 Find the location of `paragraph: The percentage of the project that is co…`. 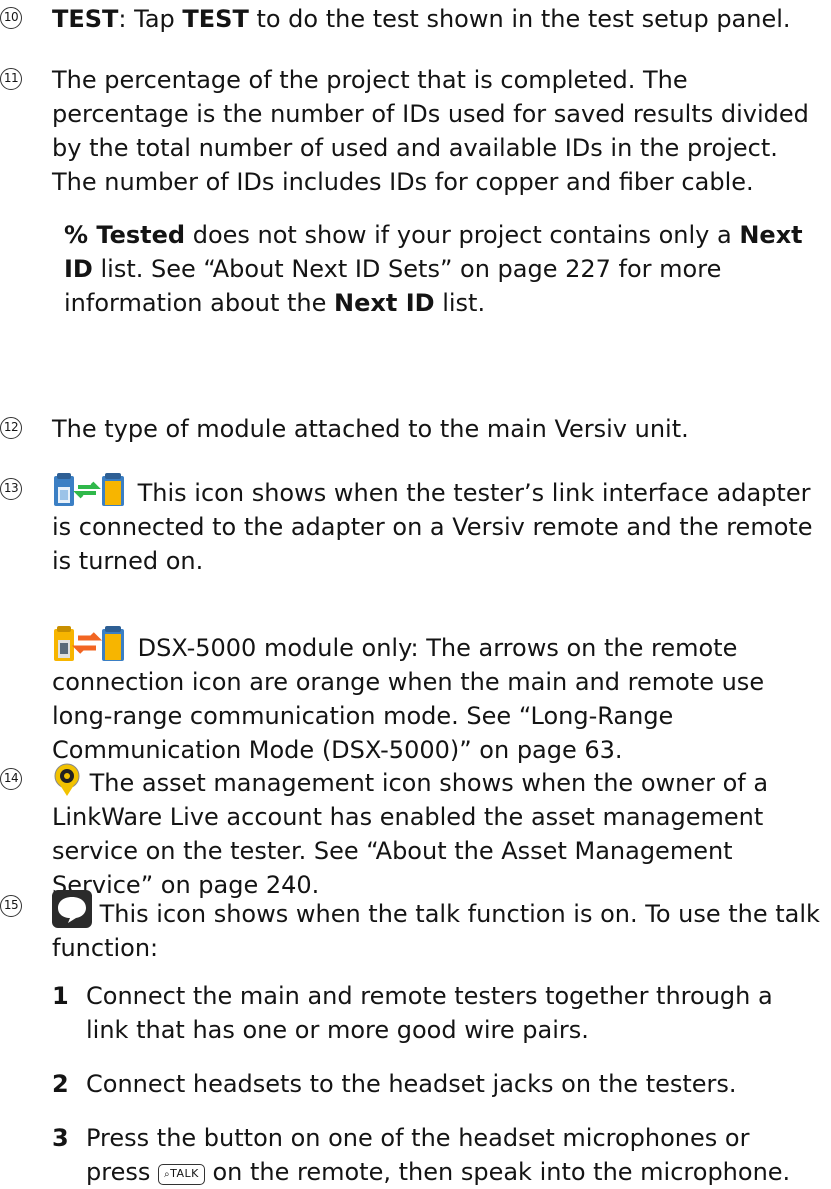

paragraph: The percentage of the project that is co… is located at coordinates (430, 131).